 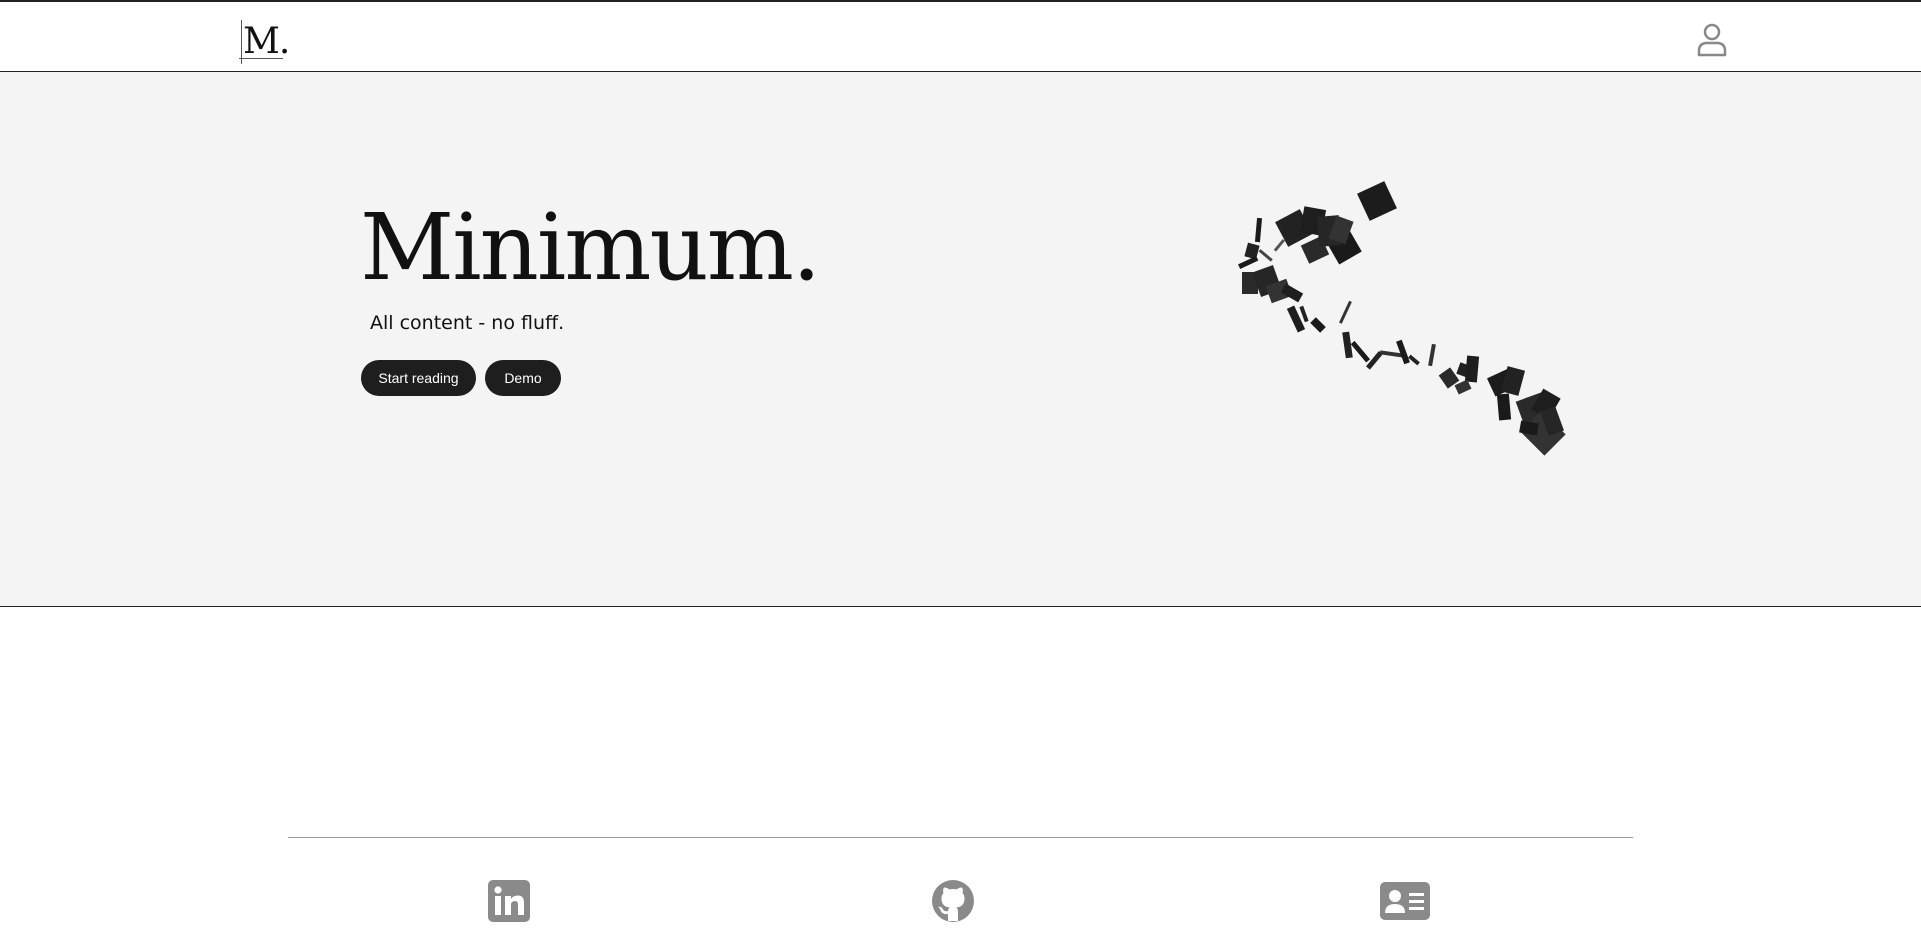 I want to click on github-link, so click(x=953, y=901).